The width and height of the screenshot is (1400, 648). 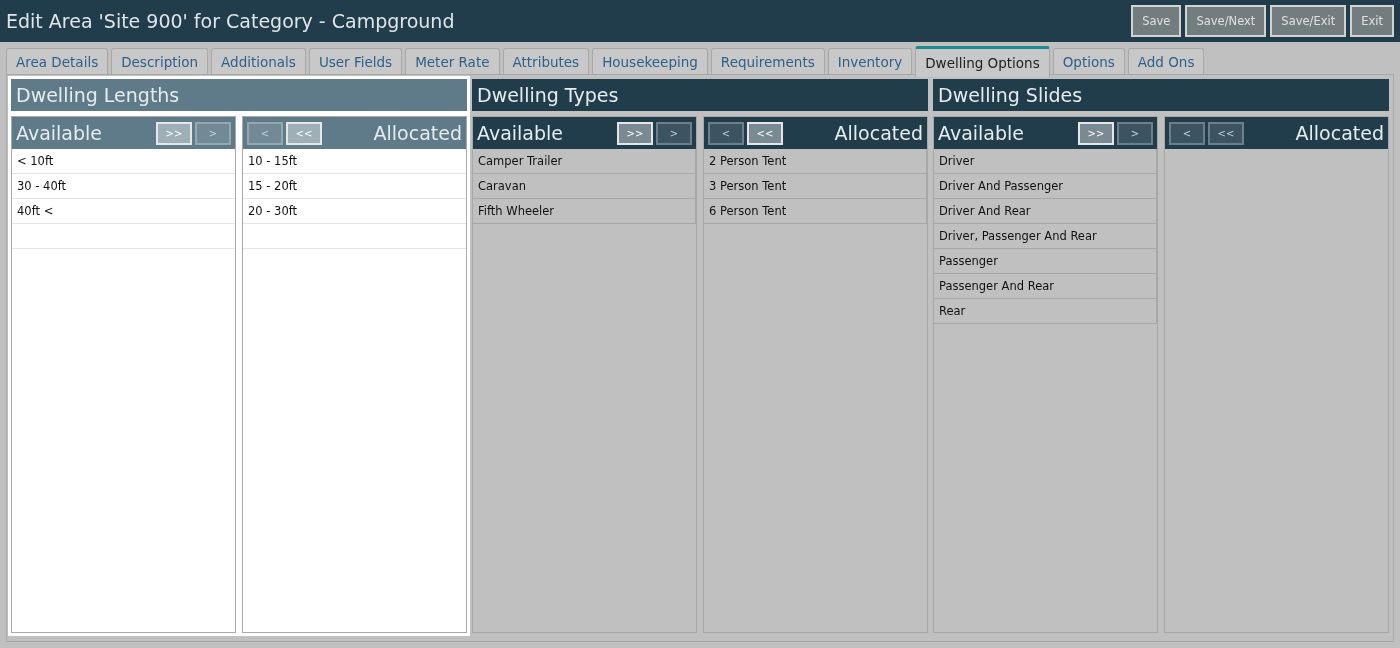 What do you see at coordinates (160, 61) in the screenshot?
I see `tab: Description` at bounding box center [160, 61].